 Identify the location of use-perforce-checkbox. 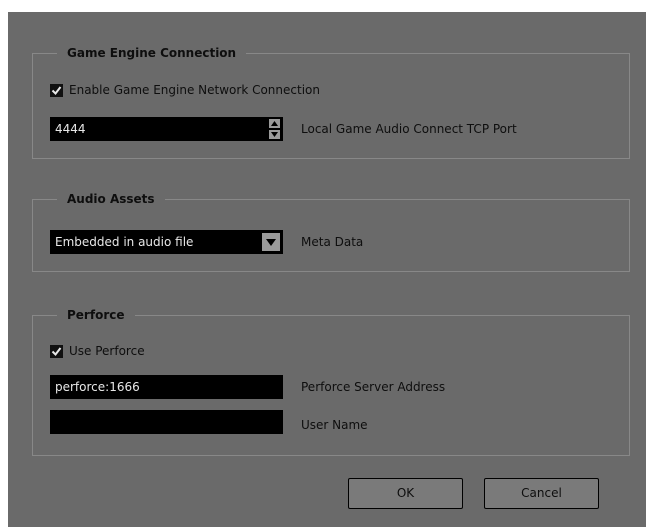
(56, 351).